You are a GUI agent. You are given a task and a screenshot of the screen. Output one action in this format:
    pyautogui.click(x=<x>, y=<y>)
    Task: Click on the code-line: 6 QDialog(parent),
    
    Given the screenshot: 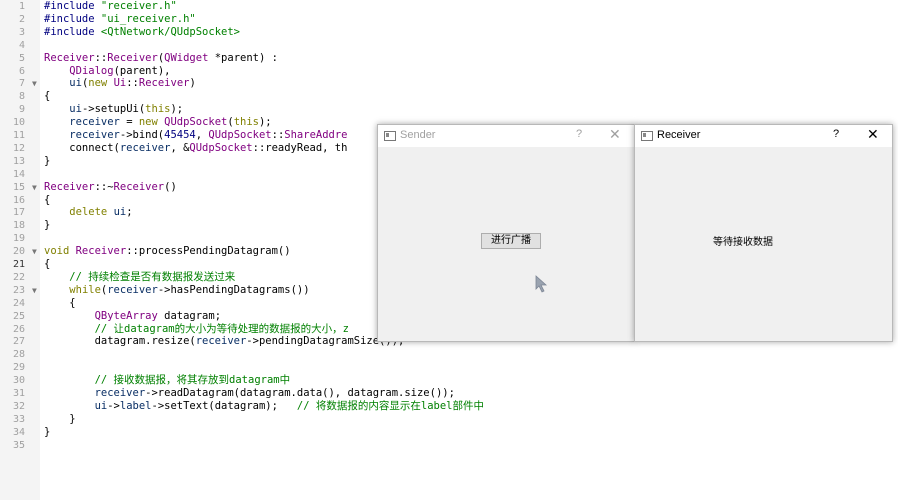 What is the action you would take?
    pyautogui.click(x=449, y=71)
    